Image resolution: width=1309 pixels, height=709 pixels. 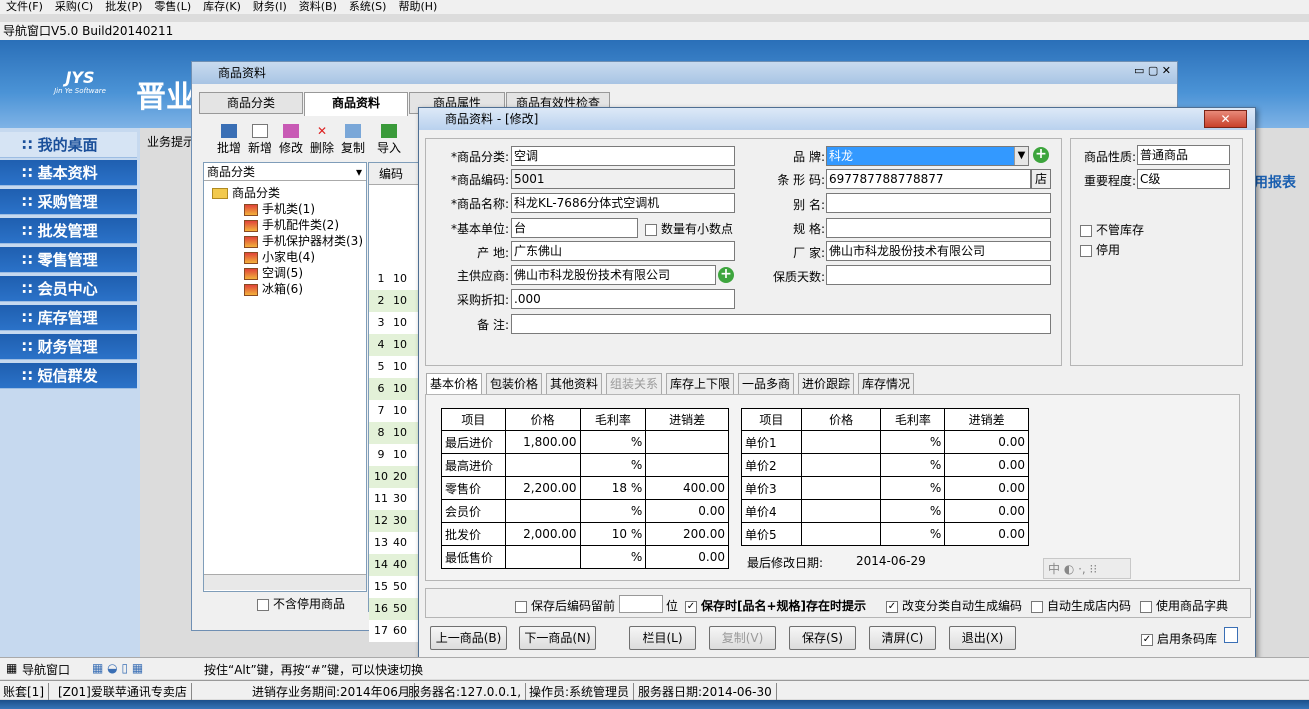 I want to click on code-field: 5001, so click(x=623, y=179).